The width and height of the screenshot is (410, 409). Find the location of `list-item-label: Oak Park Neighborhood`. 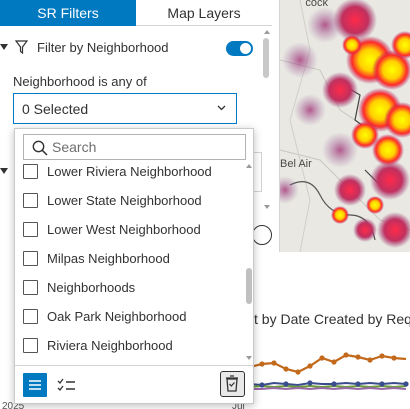

list-item-label: Oak Park Neighborhood is located at coordinates (117, 316).